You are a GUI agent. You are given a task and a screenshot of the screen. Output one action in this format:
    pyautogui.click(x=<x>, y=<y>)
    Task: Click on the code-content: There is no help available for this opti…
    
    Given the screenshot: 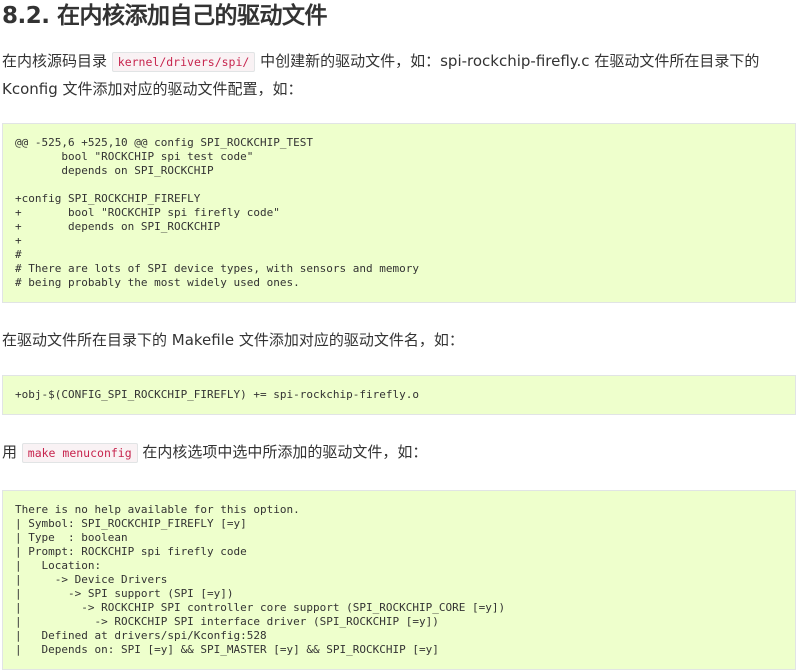 What is the action you would take?
    pyautogui.click(x=260, y=579)
    